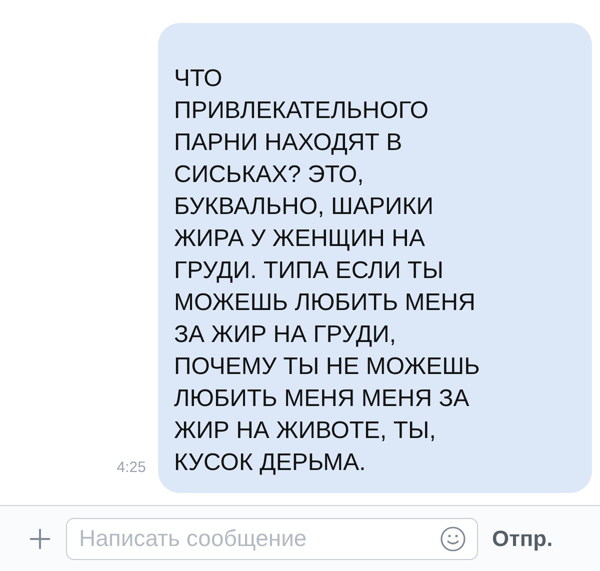  I want to click on plus-icon, so click(40, 538).